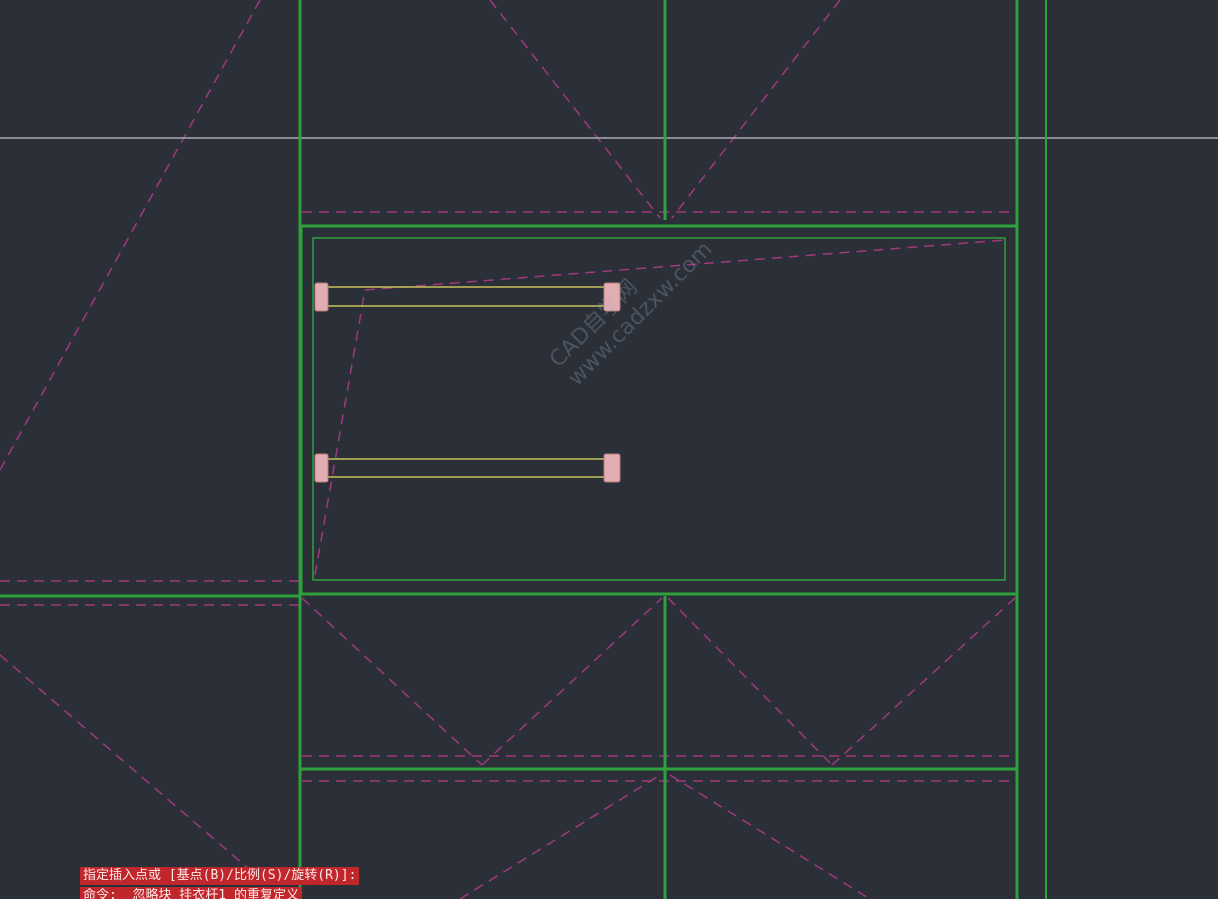 This screenshot has height=899, width=1218. Describe the element at coordinates (191, 893) in the screenshot. I see `command-history-line: 命令: _忽略块 挂衣杆1 的重复定义` at that location.